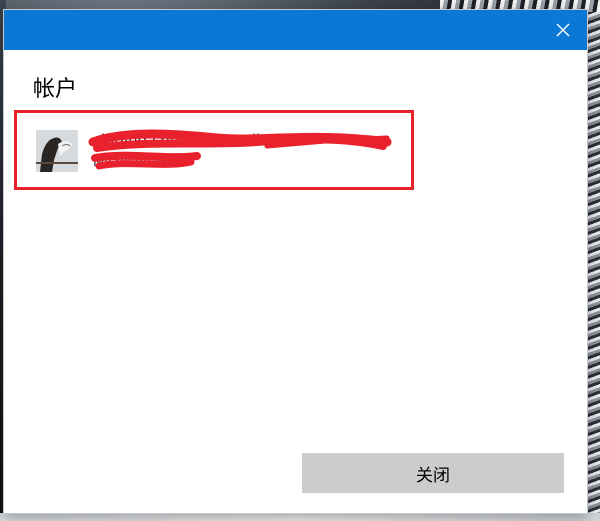  What do you see at coordinates (55, 89) in the screenshot?
I see `dialog-heading: 帐户` at bounding box center [55, 89].